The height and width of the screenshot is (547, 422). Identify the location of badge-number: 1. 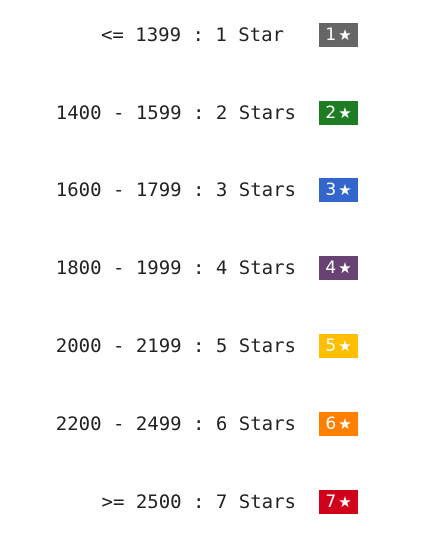
(331, 35).